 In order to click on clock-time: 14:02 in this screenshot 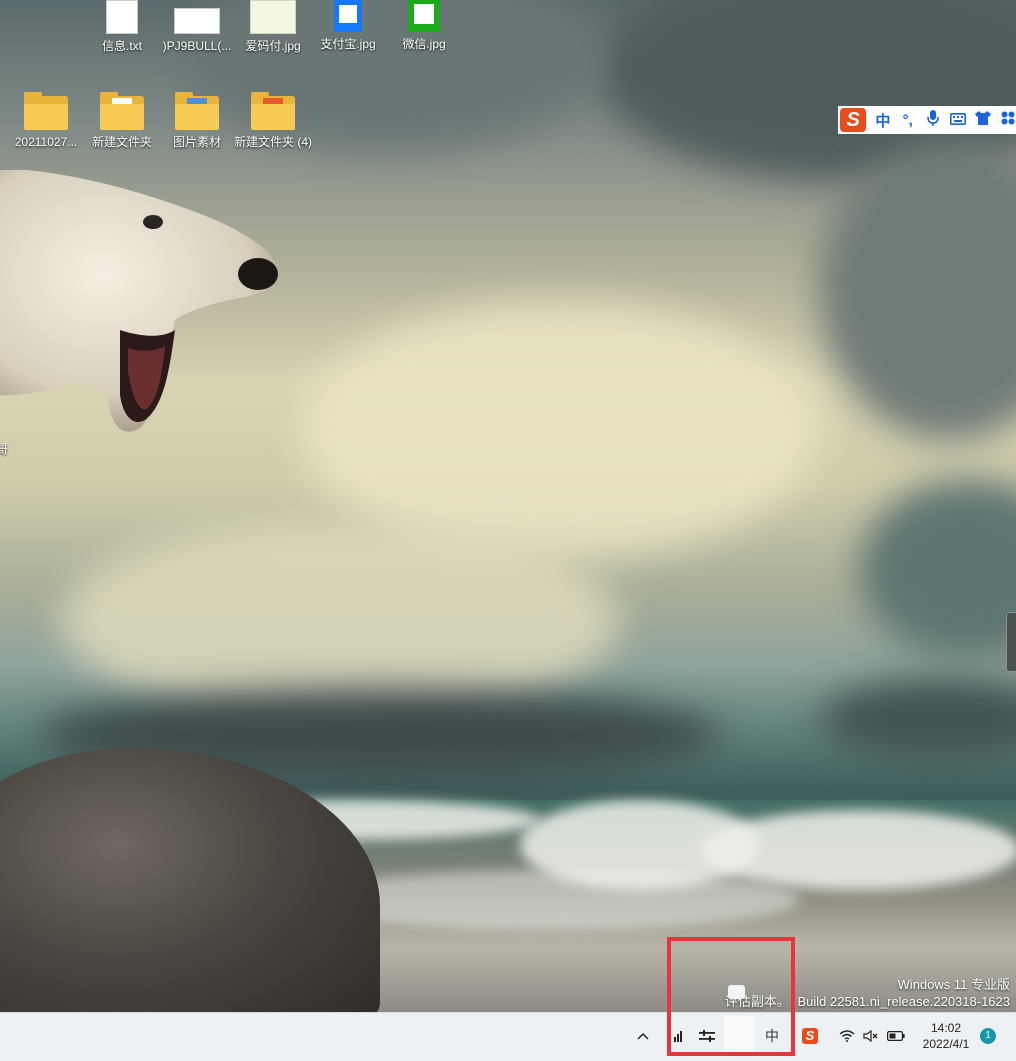, I will do `click(946, 1028)`.